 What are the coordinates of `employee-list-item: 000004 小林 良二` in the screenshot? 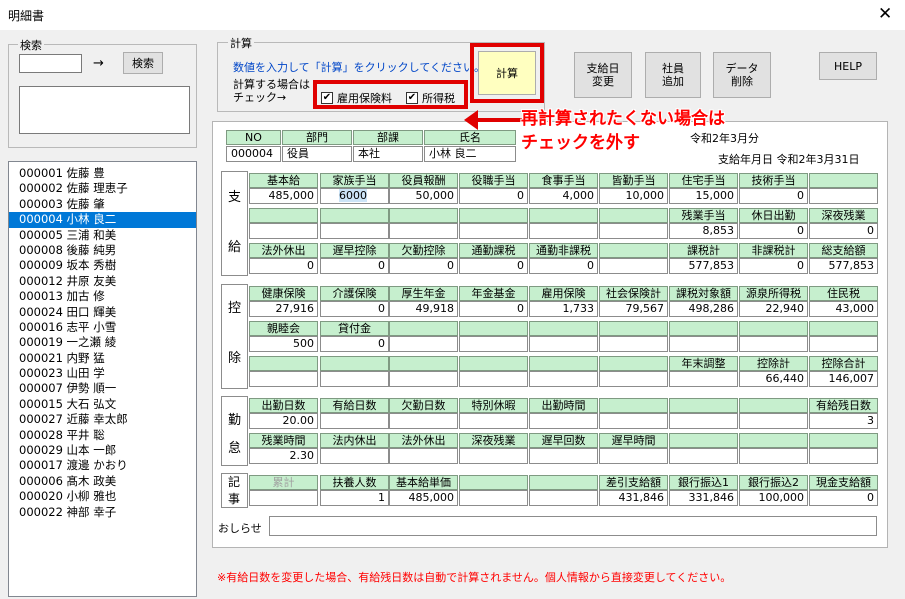 It's located at (102, 220).